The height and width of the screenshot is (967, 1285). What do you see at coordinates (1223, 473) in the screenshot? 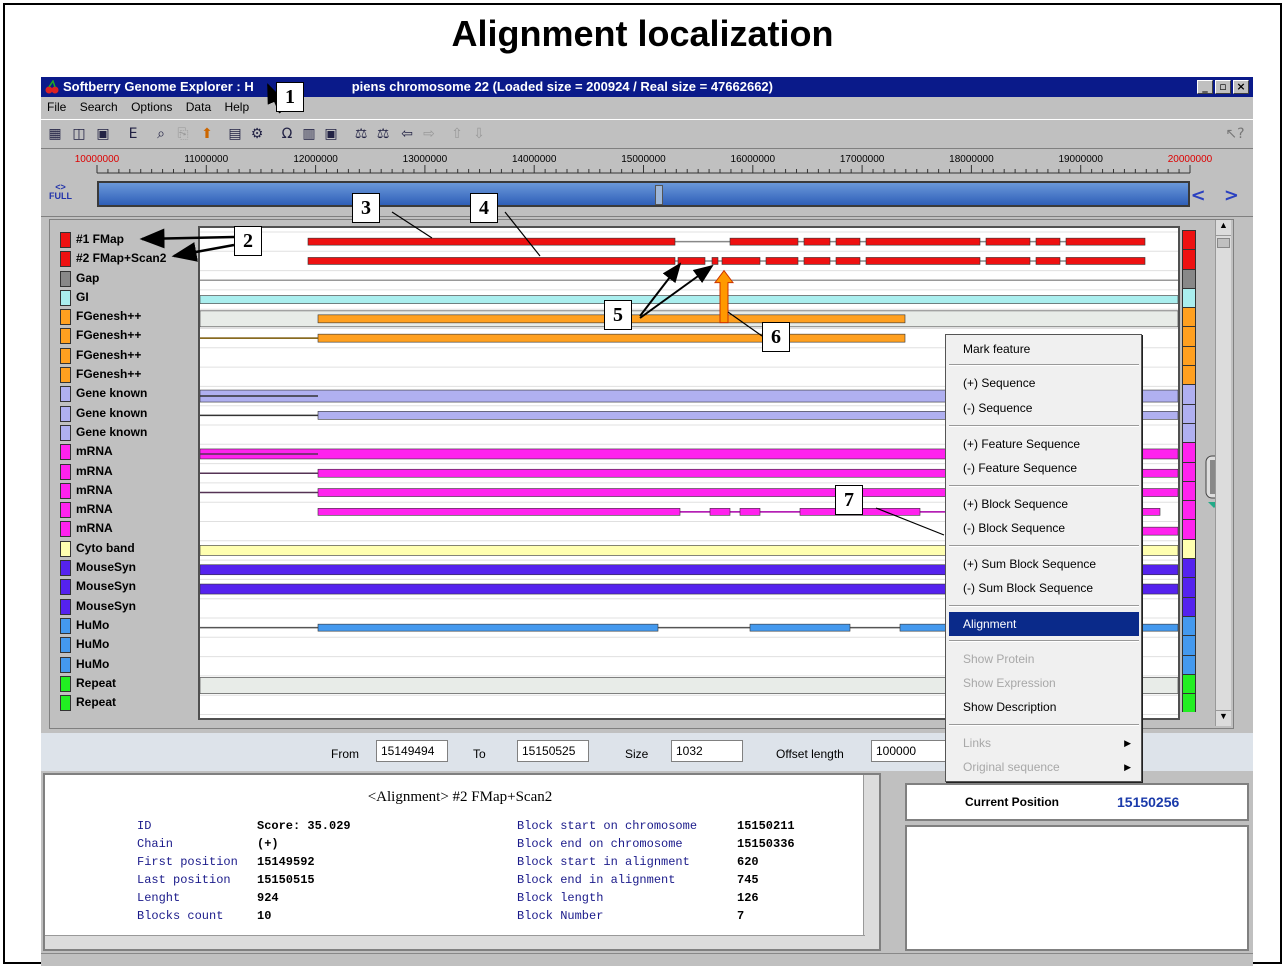
I see `track-scrollbar: ▲ ▼` at bounding box center [1223, 473].